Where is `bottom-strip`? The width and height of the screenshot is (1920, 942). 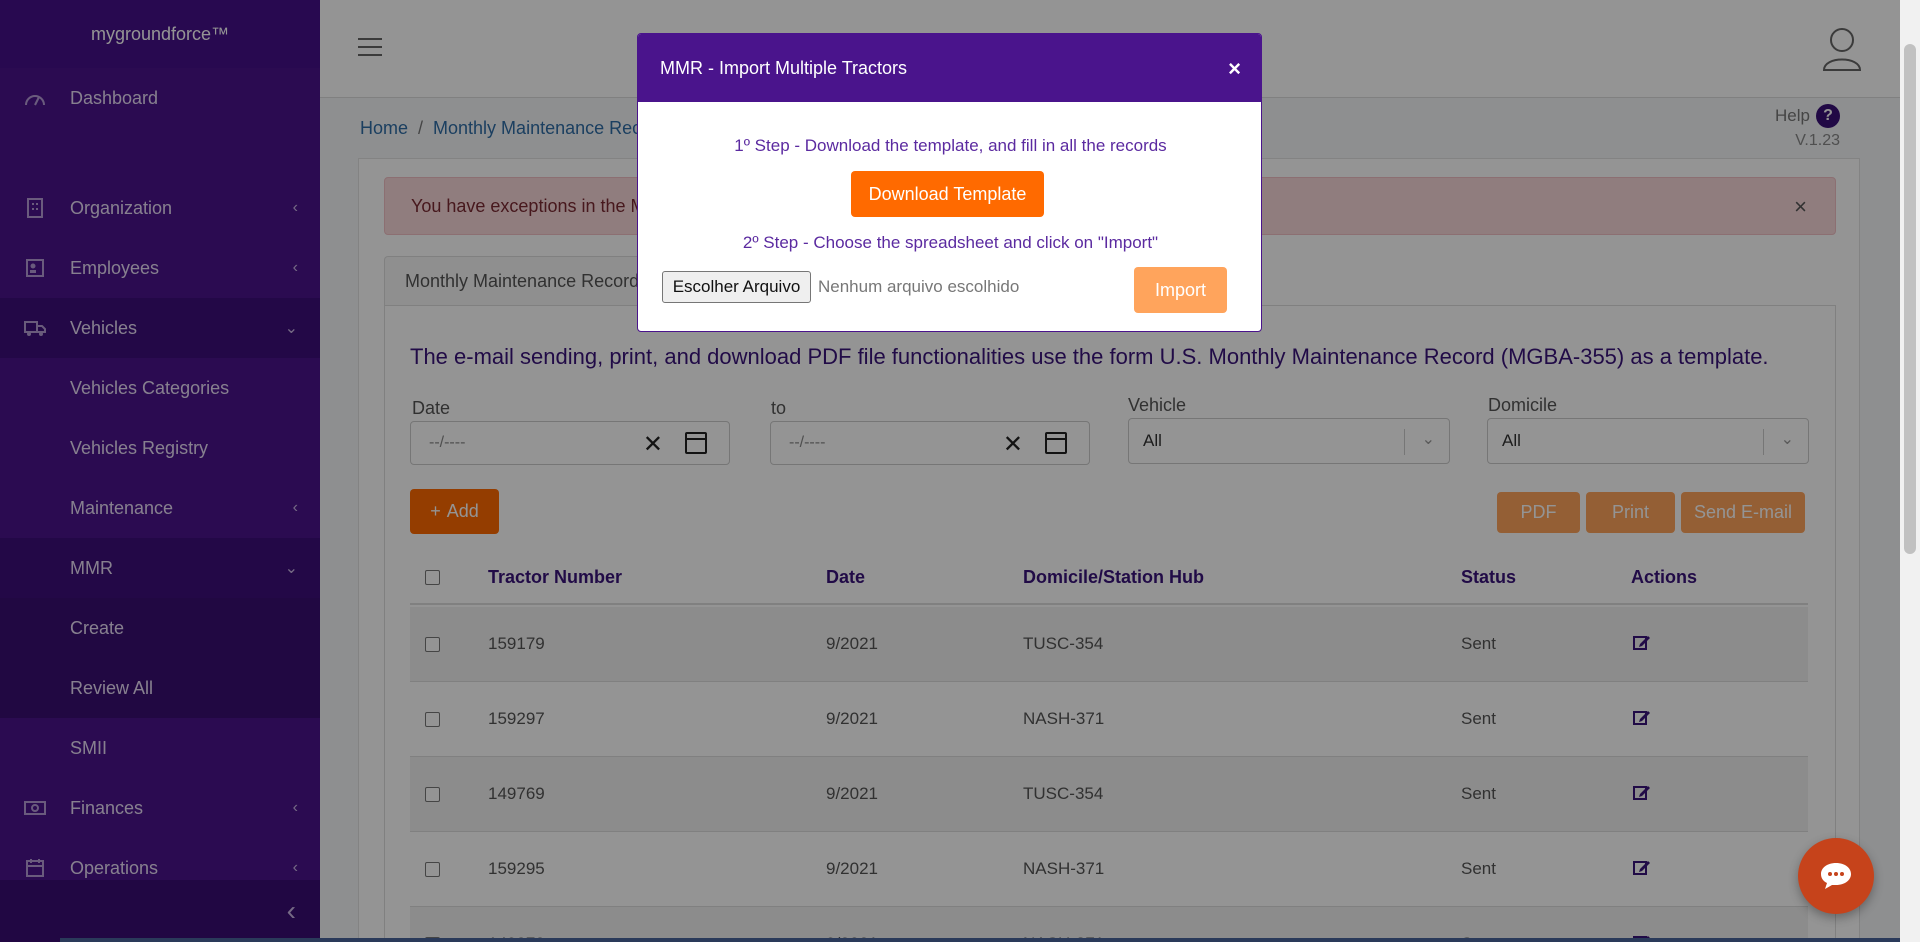
bottom-strip is located at coordinates (980, 940).